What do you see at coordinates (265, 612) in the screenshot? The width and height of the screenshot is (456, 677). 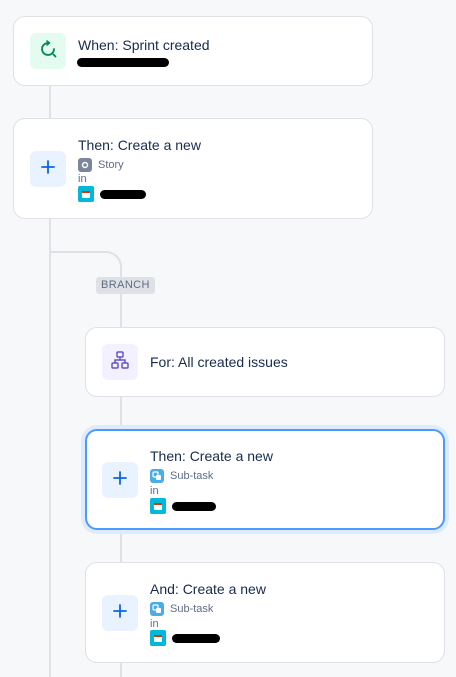 I see `action-card-create-subtask-2: And: Create a new Sub-task in` at bounding box center [265, 612].